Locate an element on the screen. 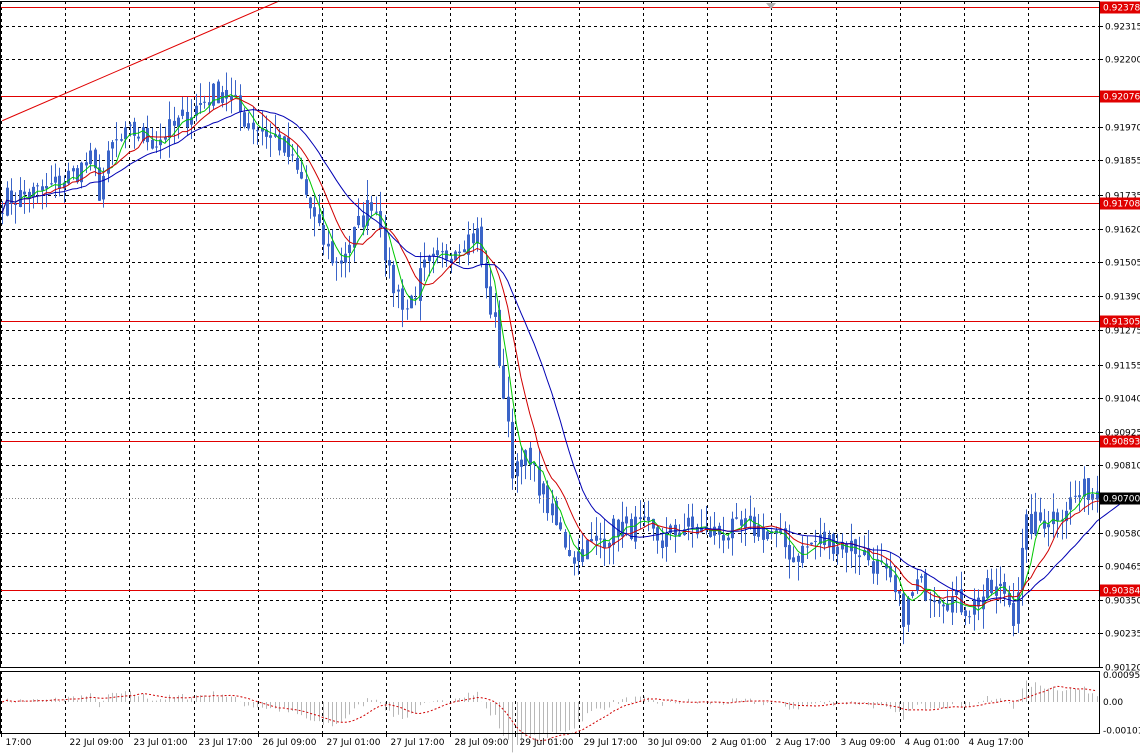 The width and height of the screenshot is (1140, 756). price-tick-label: 0.91505 is located at coordinates (1122, 264).